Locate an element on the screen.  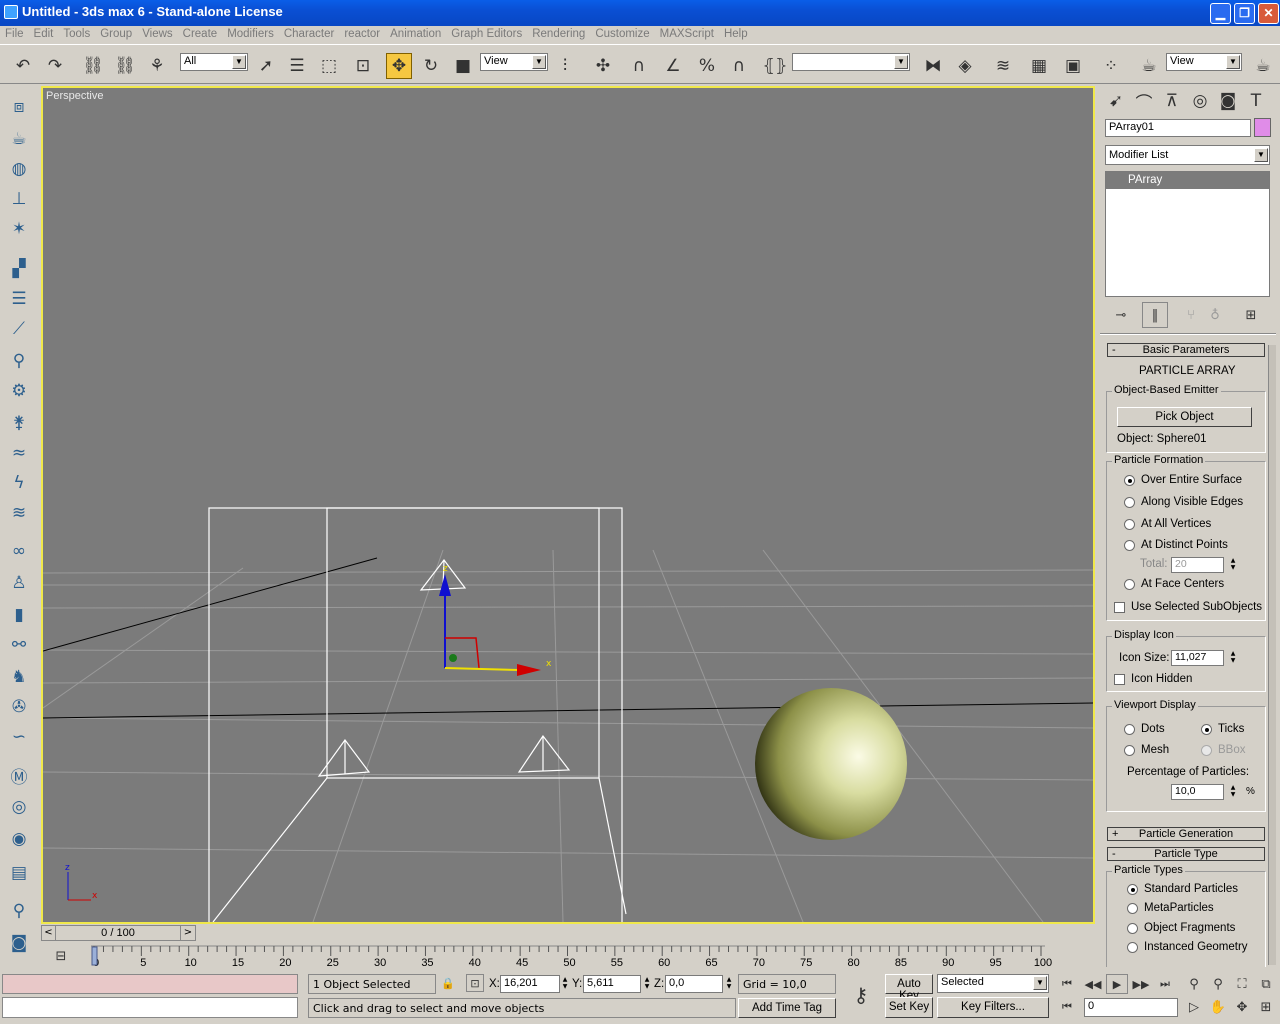
zoom-extents-all-icon: ⧉ is located at coordinates (1266, 984).